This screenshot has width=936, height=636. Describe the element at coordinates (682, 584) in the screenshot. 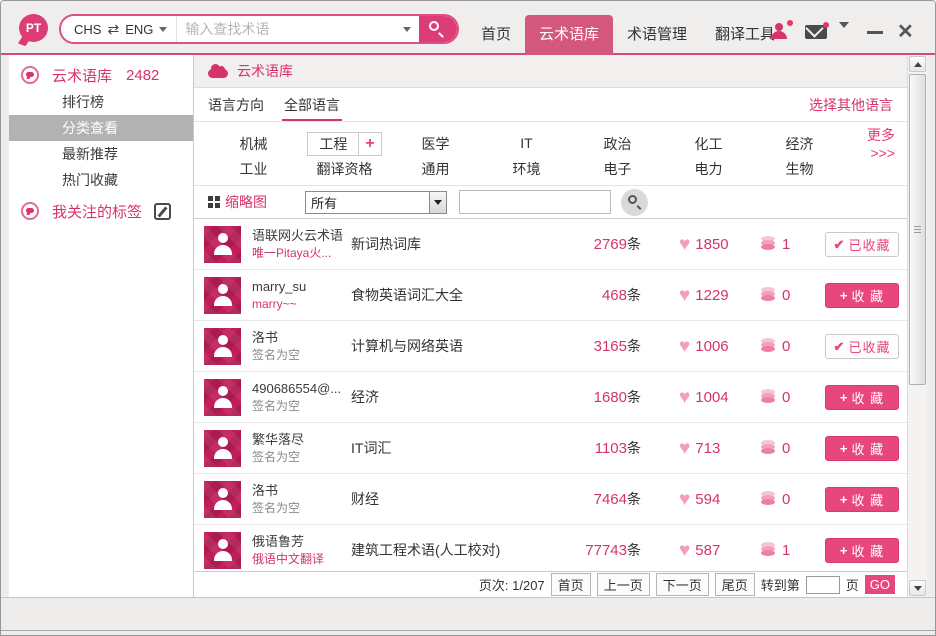

I see `next-page-button: 下一页` at that location.